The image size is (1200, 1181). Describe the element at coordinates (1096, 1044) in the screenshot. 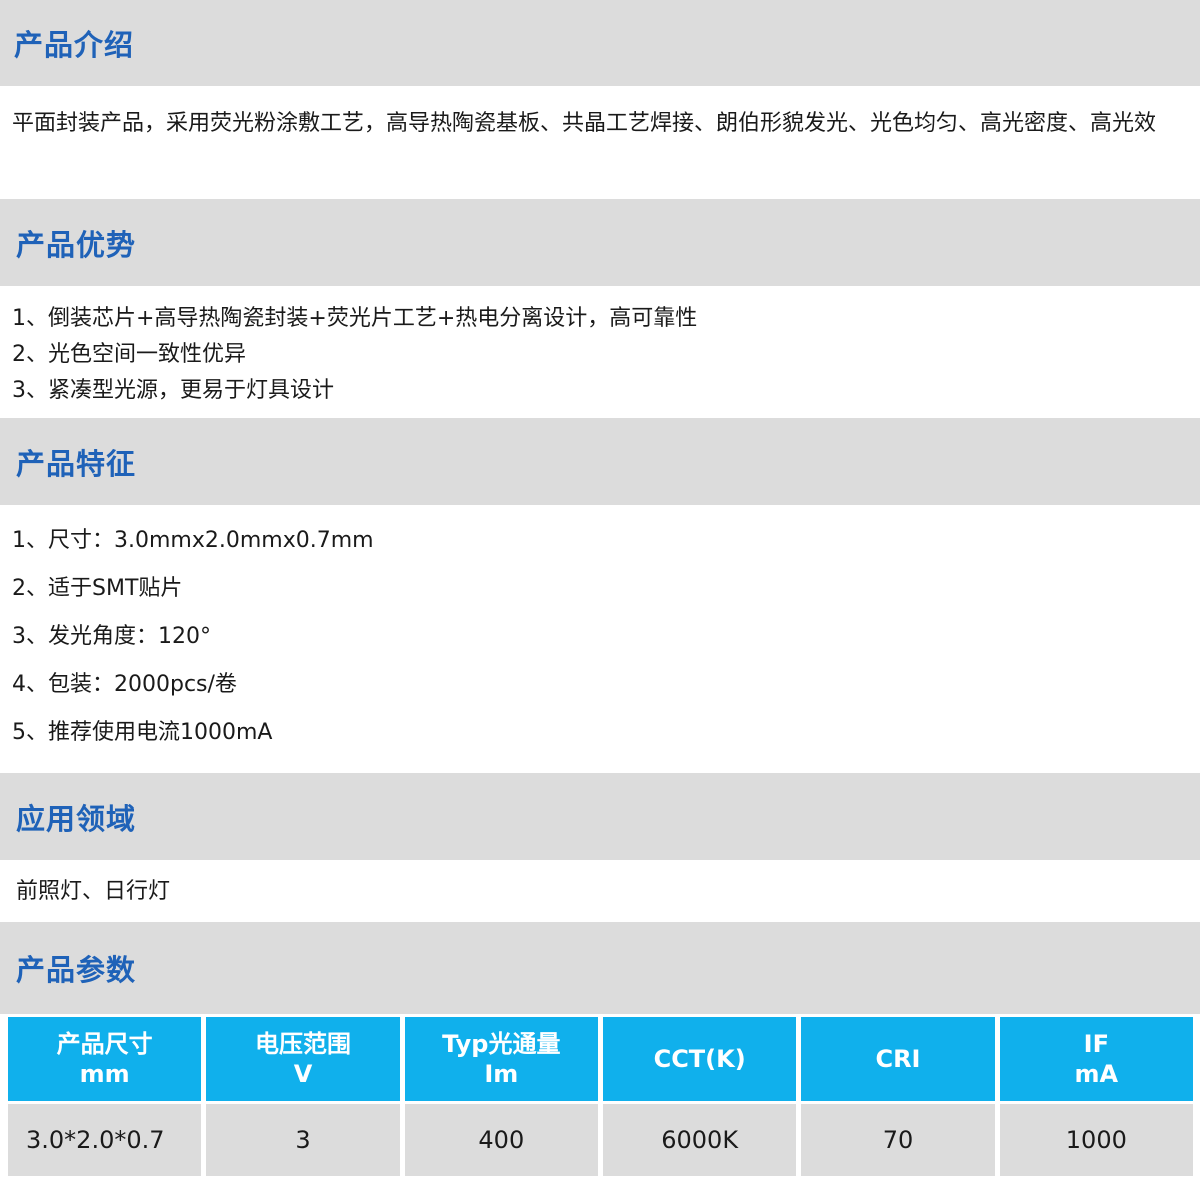

I see `header-if-label: IF` at that location.